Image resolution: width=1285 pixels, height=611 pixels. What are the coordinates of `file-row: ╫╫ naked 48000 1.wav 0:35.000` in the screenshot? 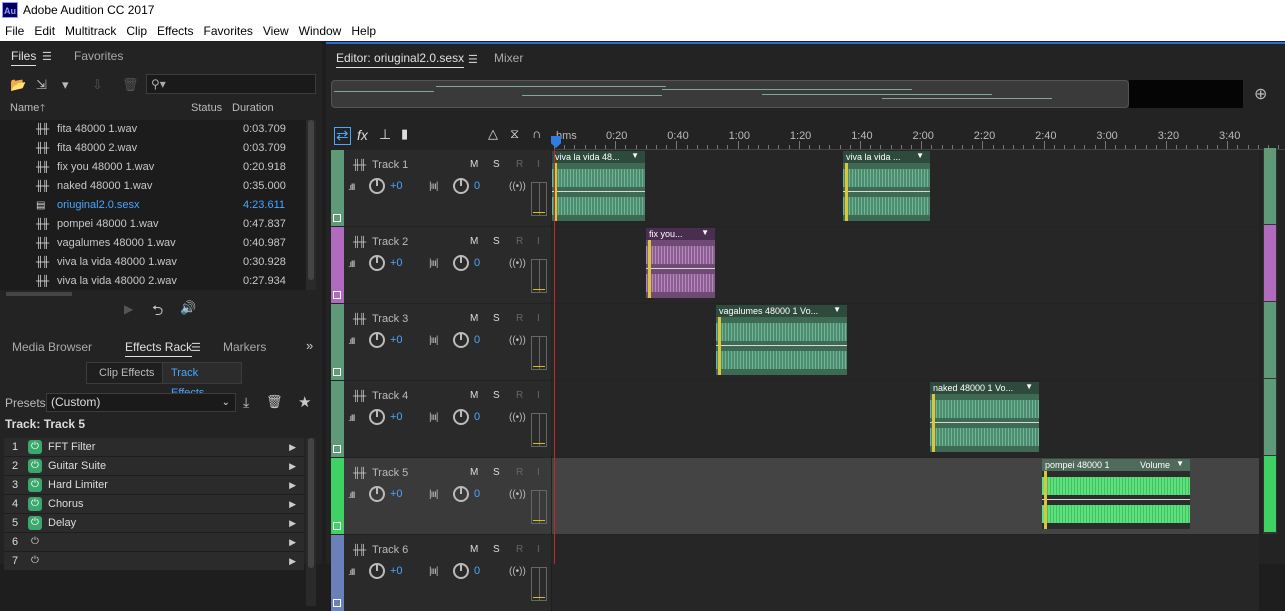 It's located at (153, 186).